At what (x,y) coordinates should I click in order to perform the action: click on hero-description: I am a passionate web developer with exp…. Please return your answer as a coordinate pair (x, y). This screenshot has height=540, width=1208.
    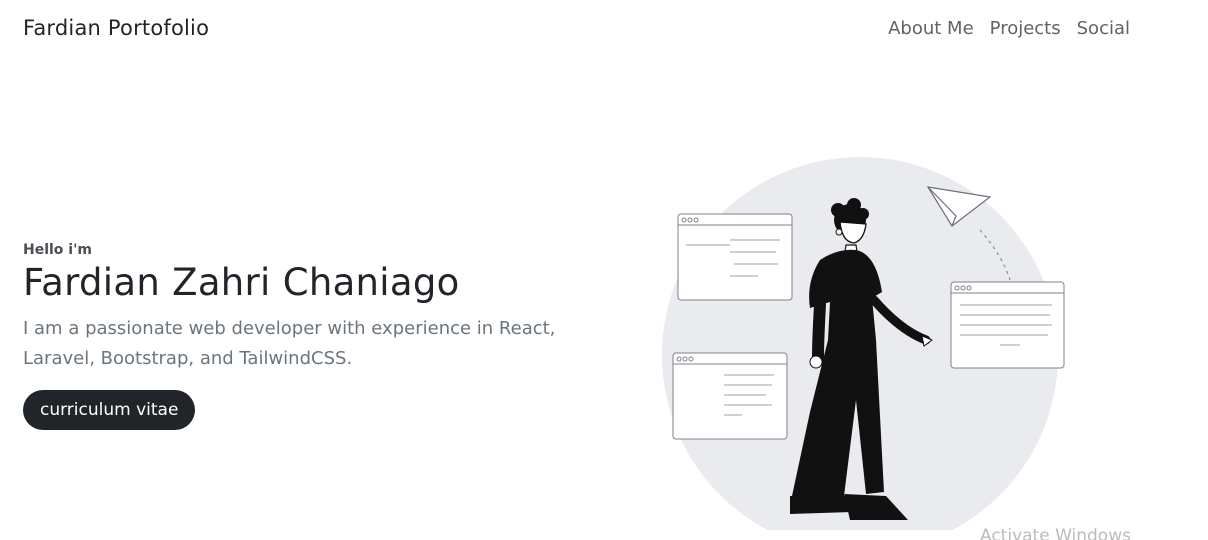
    Looking at the image, I should click on (289, 343).